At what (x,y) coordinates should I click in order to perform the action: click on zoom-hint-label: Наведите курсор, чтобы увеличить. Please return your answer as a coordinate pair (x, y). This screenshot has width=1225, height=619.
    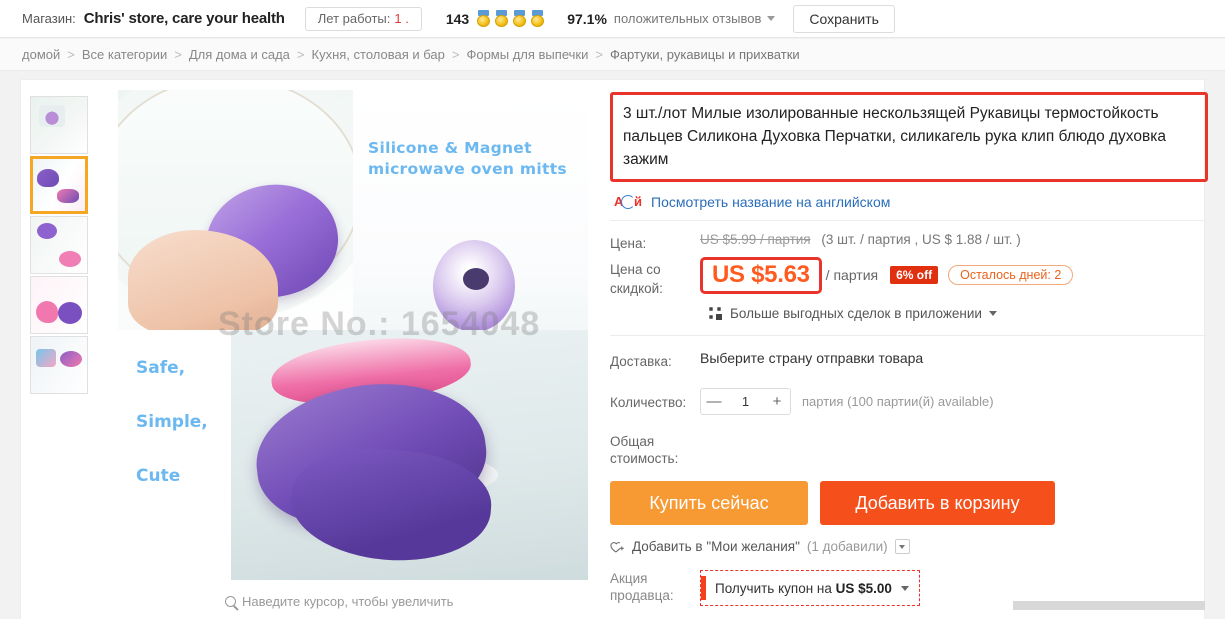
    Looking at the image, I should click on (348, 601).